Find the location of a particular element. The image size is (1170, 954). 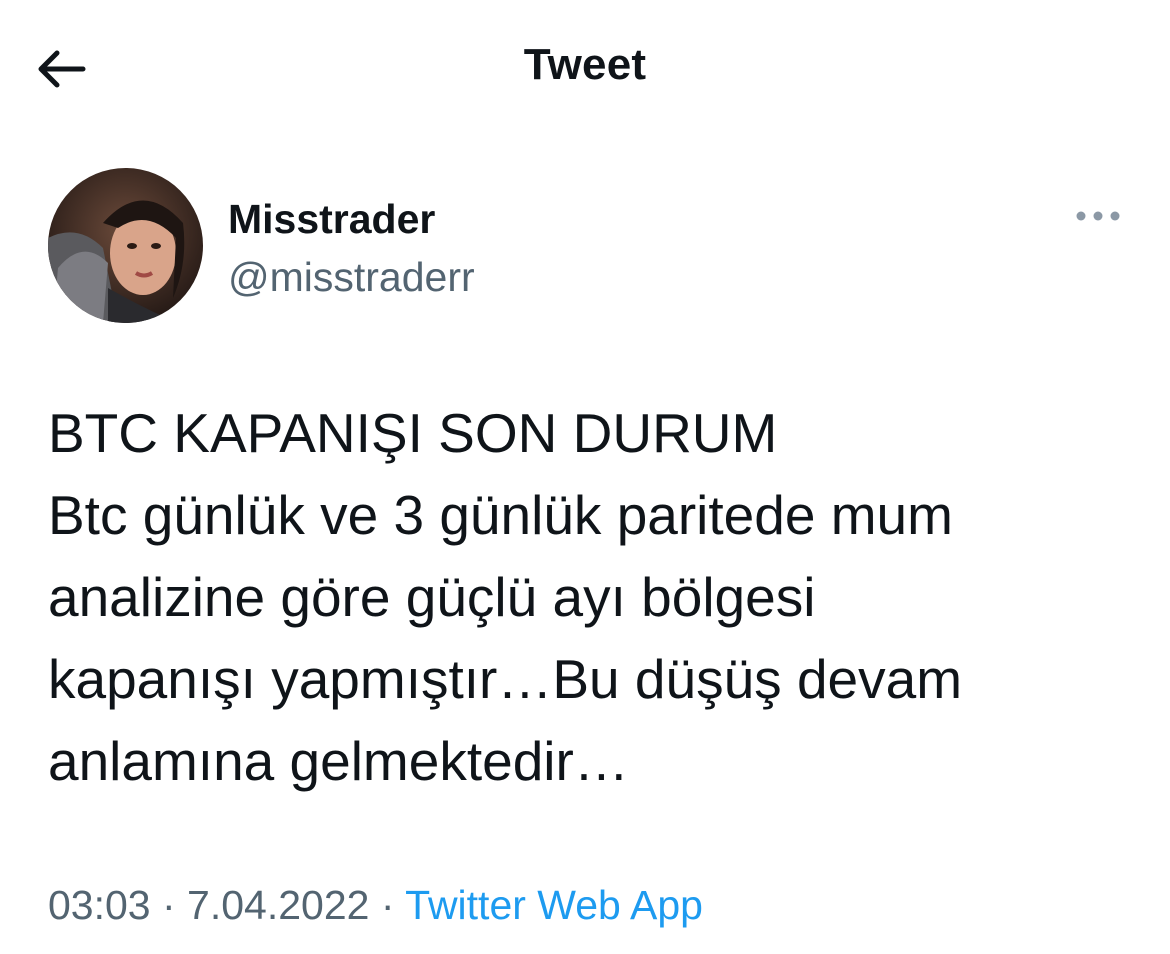

tweet-text-line: BTC KAPANIŞI SON DURUM is located at coordinates (413, 433).